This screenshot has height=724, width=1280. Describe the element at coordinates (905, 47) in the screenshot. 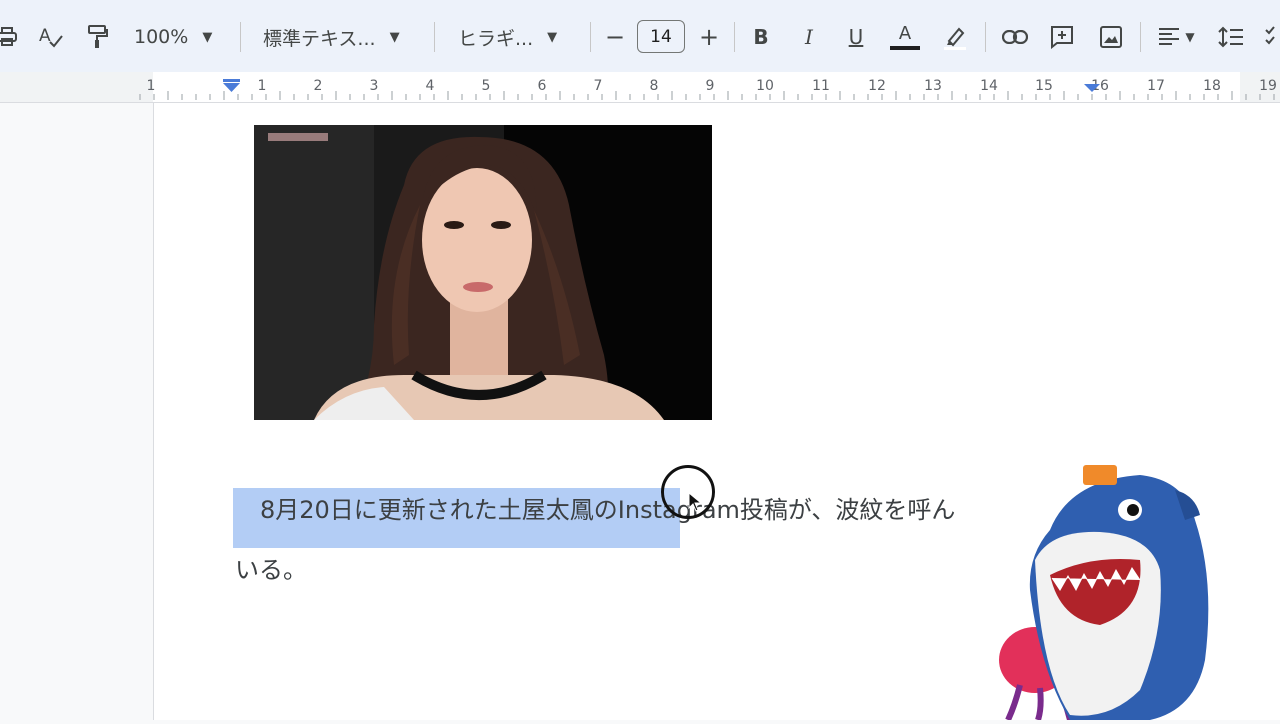

I see `text-color-swatch` at that location.